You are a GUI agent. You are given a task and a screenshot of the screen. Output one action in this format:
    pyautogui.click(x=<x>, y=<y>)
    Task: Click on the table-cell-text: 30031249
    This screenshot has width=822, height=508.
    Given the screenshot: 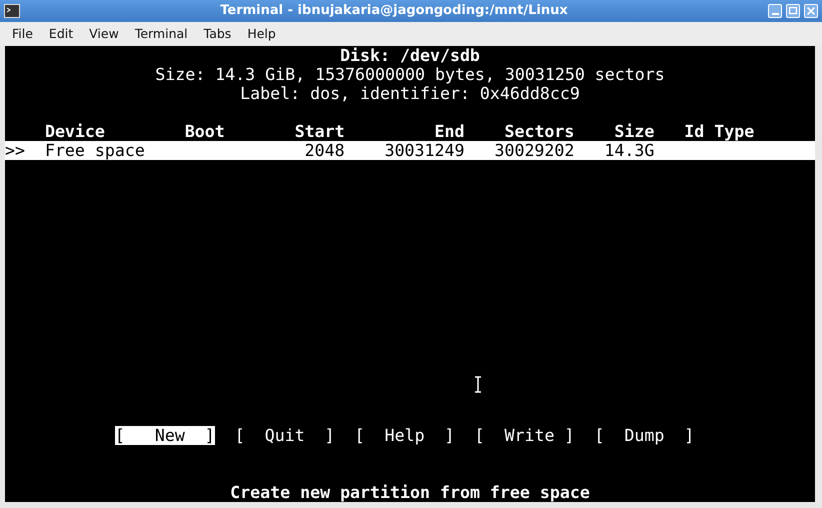 What is the action you would take?
    pyautogui.click(x=424, y=150)
    